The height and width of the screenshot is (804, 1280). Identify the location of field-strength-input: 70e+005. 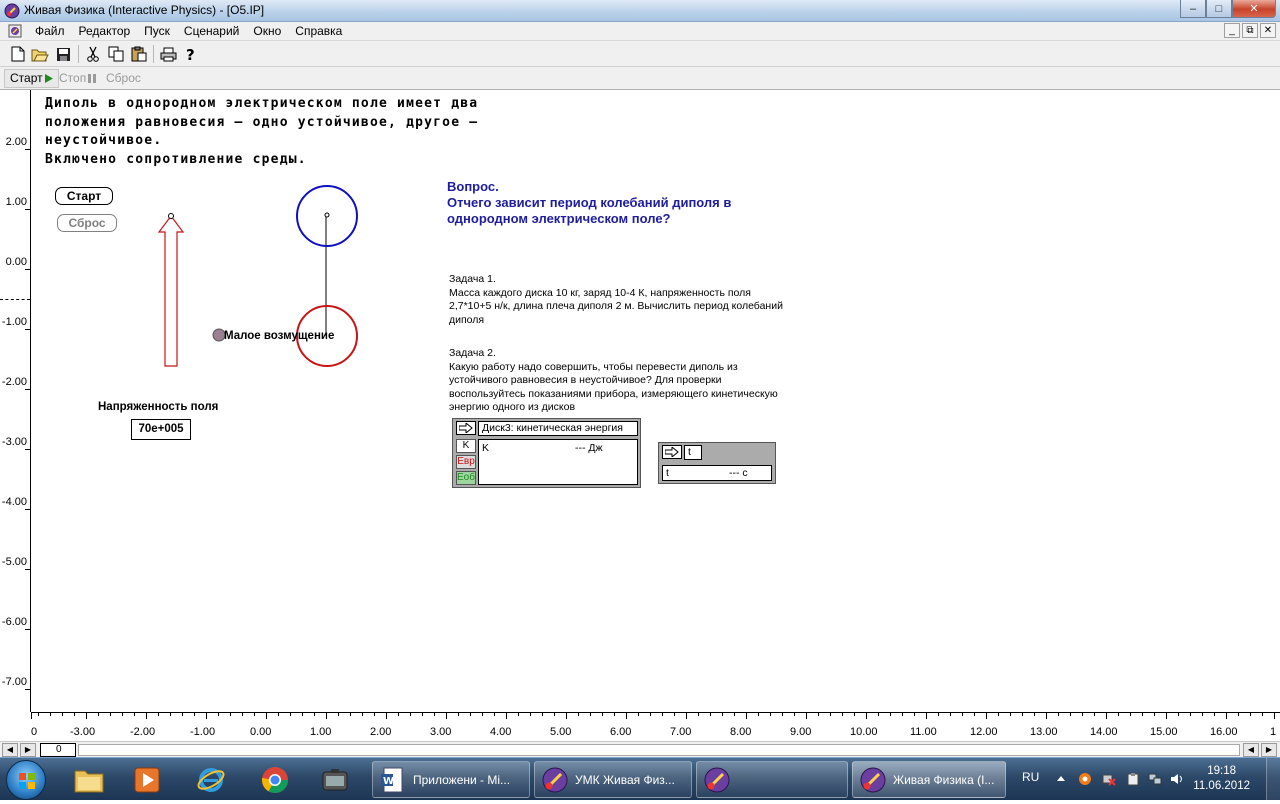
(161, 429).